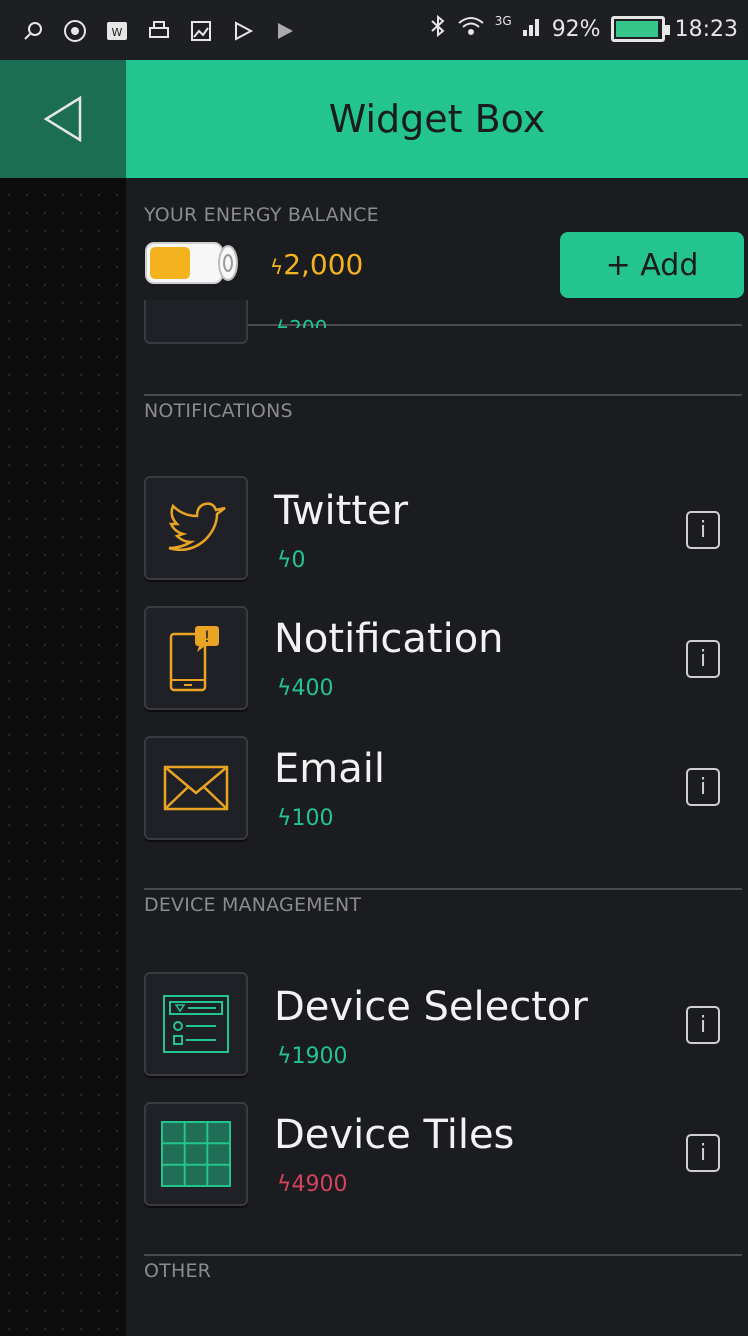 The height and width of the screenshot is (1336, 748). Describe the element at coordinates (374, 30) in the screenshot. I see `status-bar: W 3G 92% 18:23` at that location.